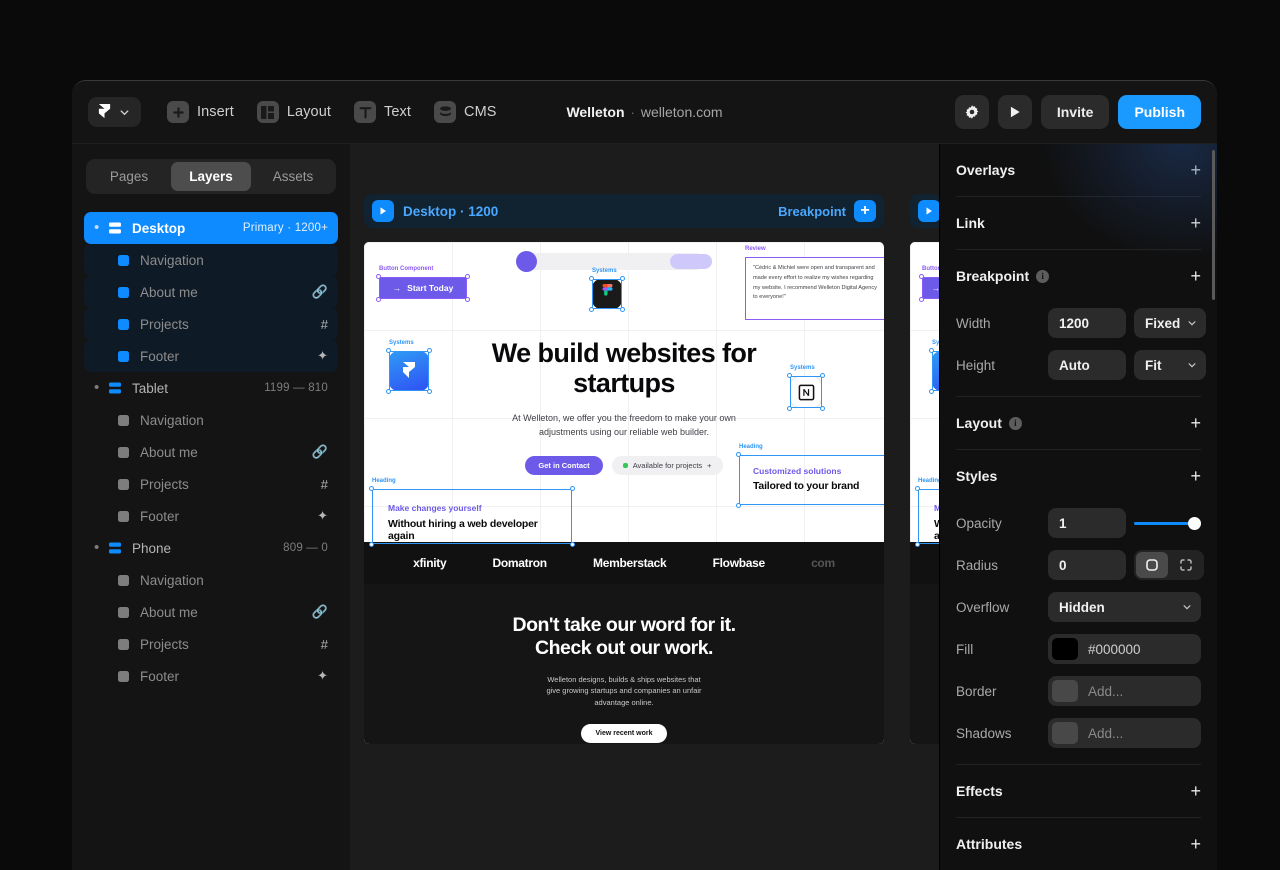 The width and height of the screenshot is (1280, 870). I want to click on nav-avatar-purple, so click(526, 261).